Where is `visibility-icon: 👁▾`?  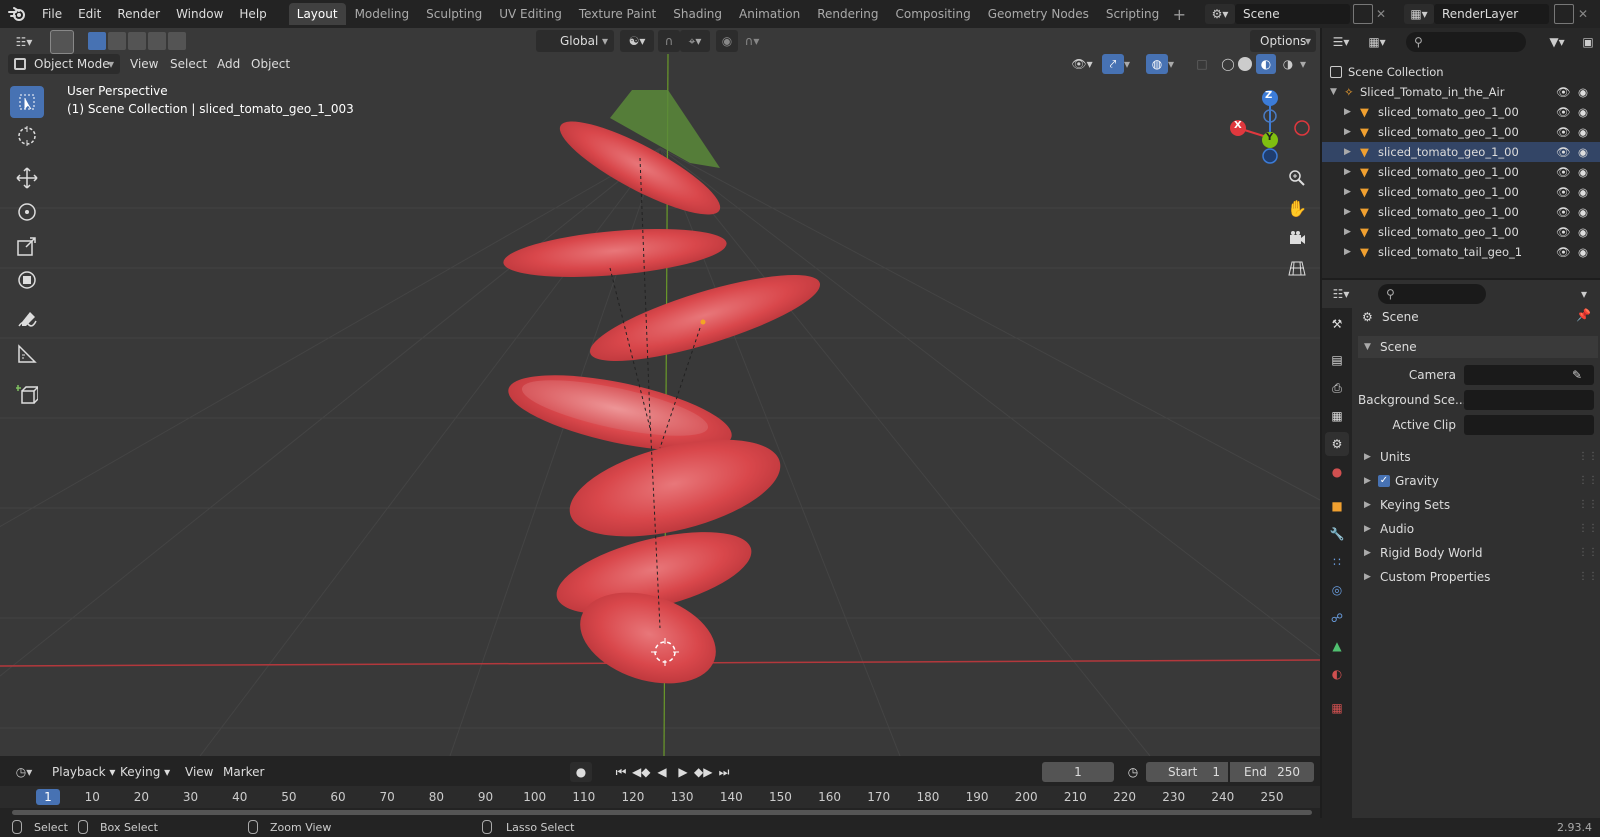
visibility-icon: 👁▾ is located at coordinates (1082, 64).